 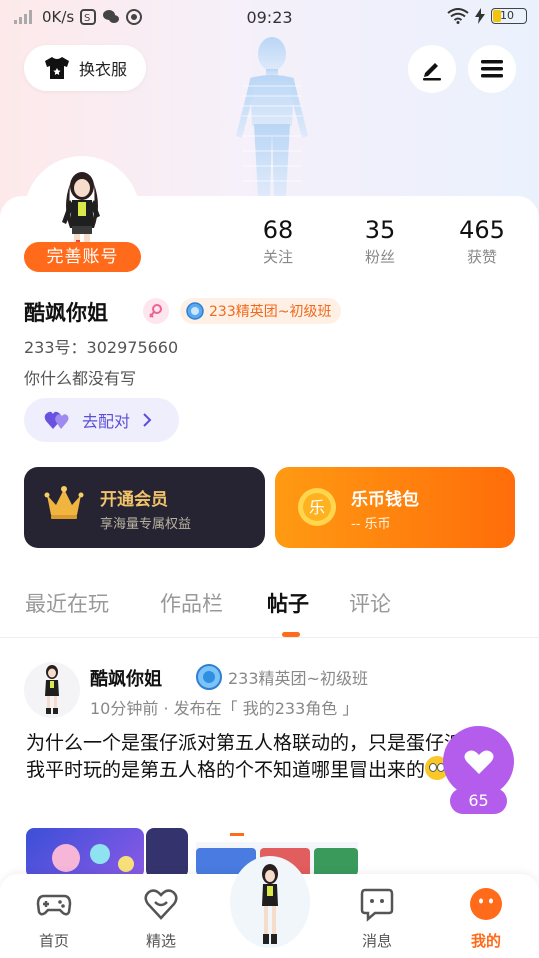 I want to click on wifi-icon, so click(x=458, y=16).